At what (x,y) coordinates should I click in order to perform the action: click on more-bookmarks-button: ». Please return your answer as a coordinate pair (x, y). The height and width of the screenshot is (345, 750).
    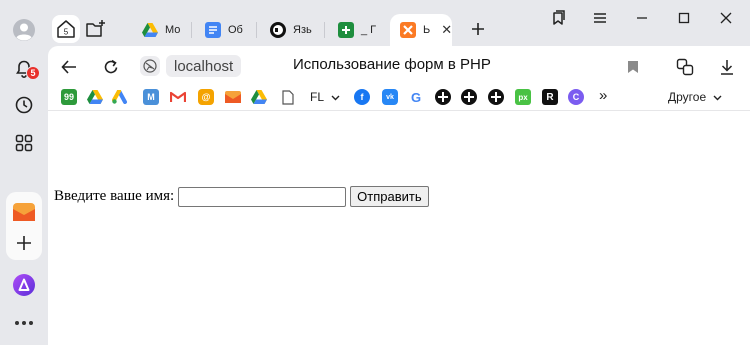
    Looking at the image, I should click on (603, 95).